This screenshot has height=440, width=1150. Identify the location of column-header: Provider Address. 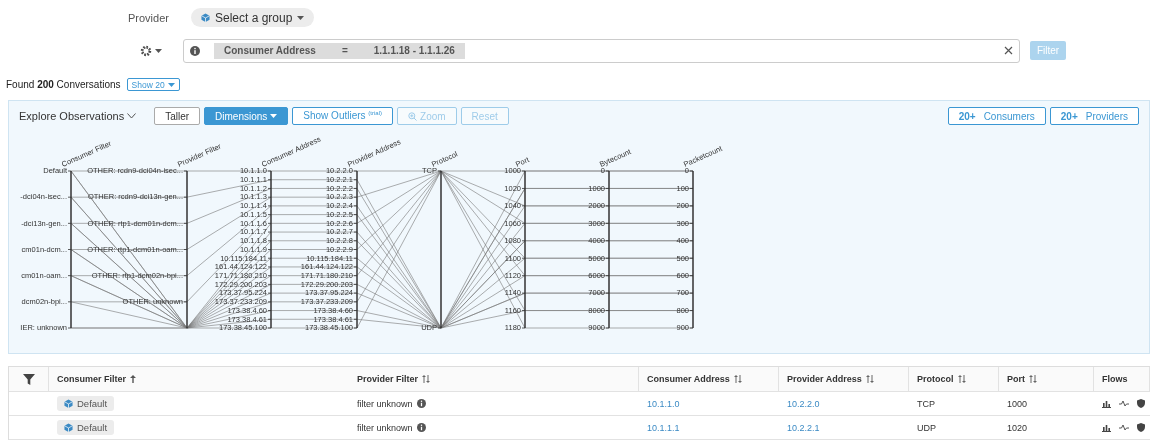
(844, 379).